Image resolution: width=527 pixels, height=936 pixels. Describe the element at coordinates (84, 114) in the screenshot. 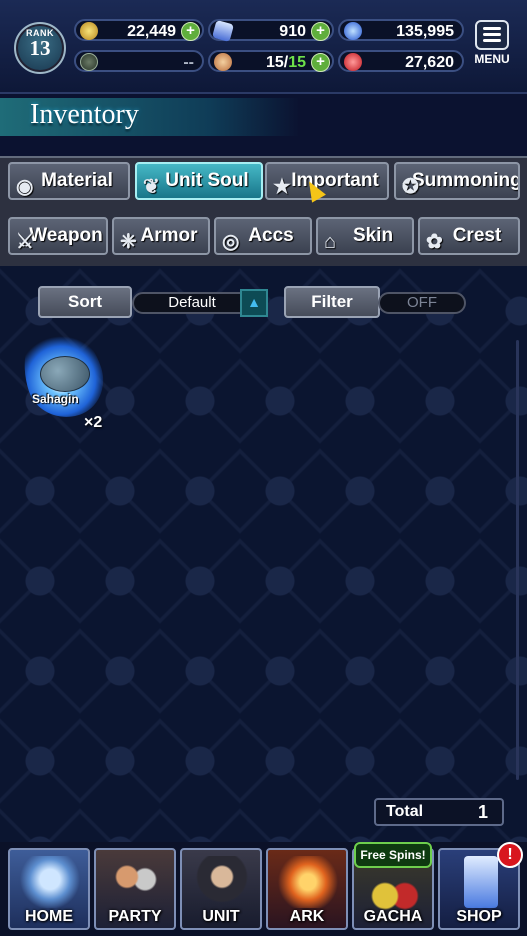

I see `page-title: Inventory` at that location.